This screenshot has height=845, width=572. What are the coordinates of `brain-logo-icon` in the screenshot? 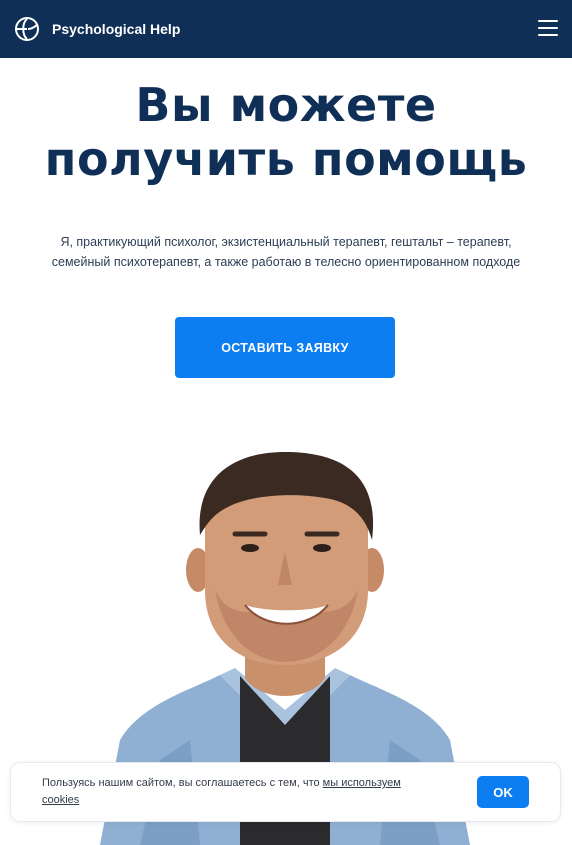 It's located at (27, 29).